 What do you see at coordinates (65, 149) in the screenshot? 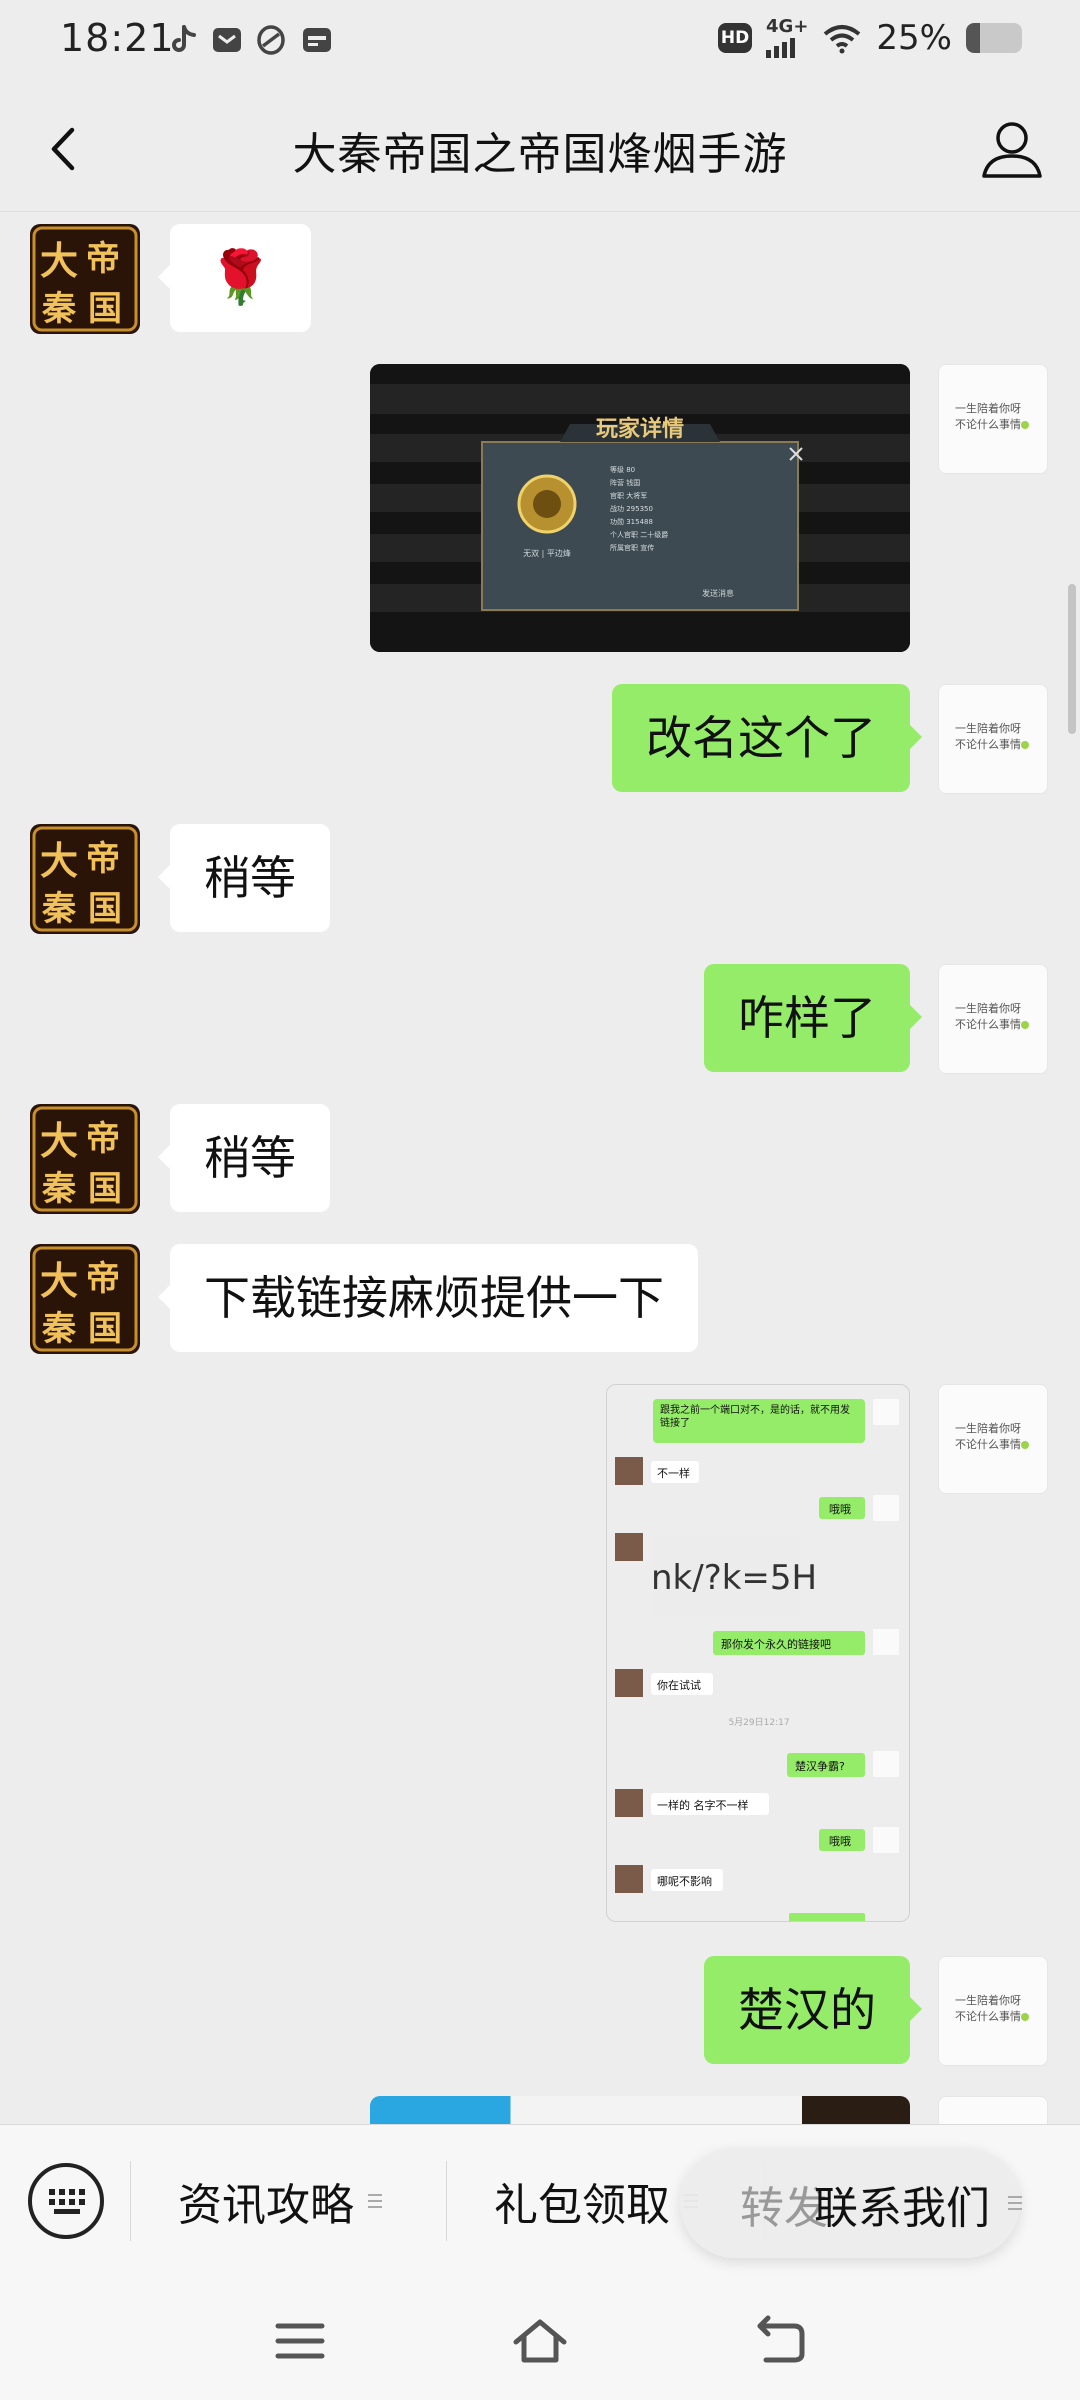
I see `chevron-left-icon` at bounding box center [65, 149].